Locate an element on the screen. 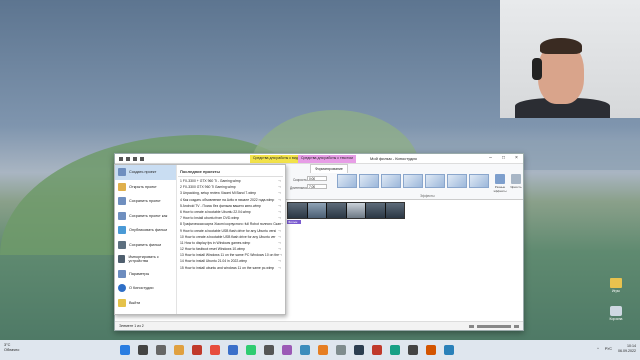 Image resolution: width=640 pixels, height=360 pixels. context-tab-text-tools: Средства для работы с текстом is located at coordinates (327, 159).